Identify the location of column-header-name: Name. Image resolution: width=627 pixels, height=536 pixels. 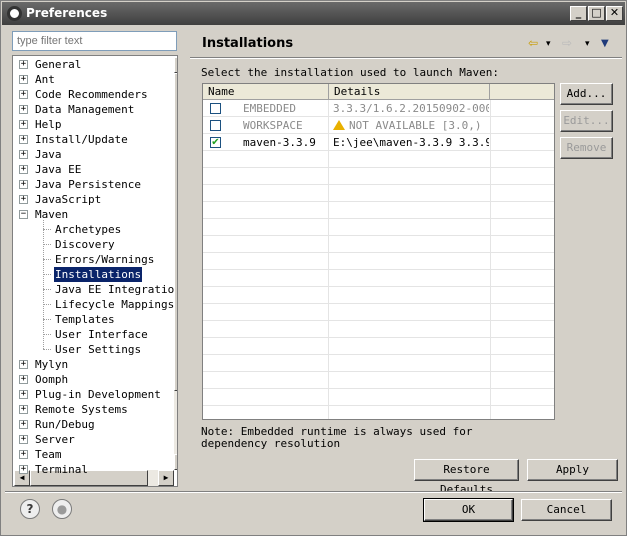
(266, 92).